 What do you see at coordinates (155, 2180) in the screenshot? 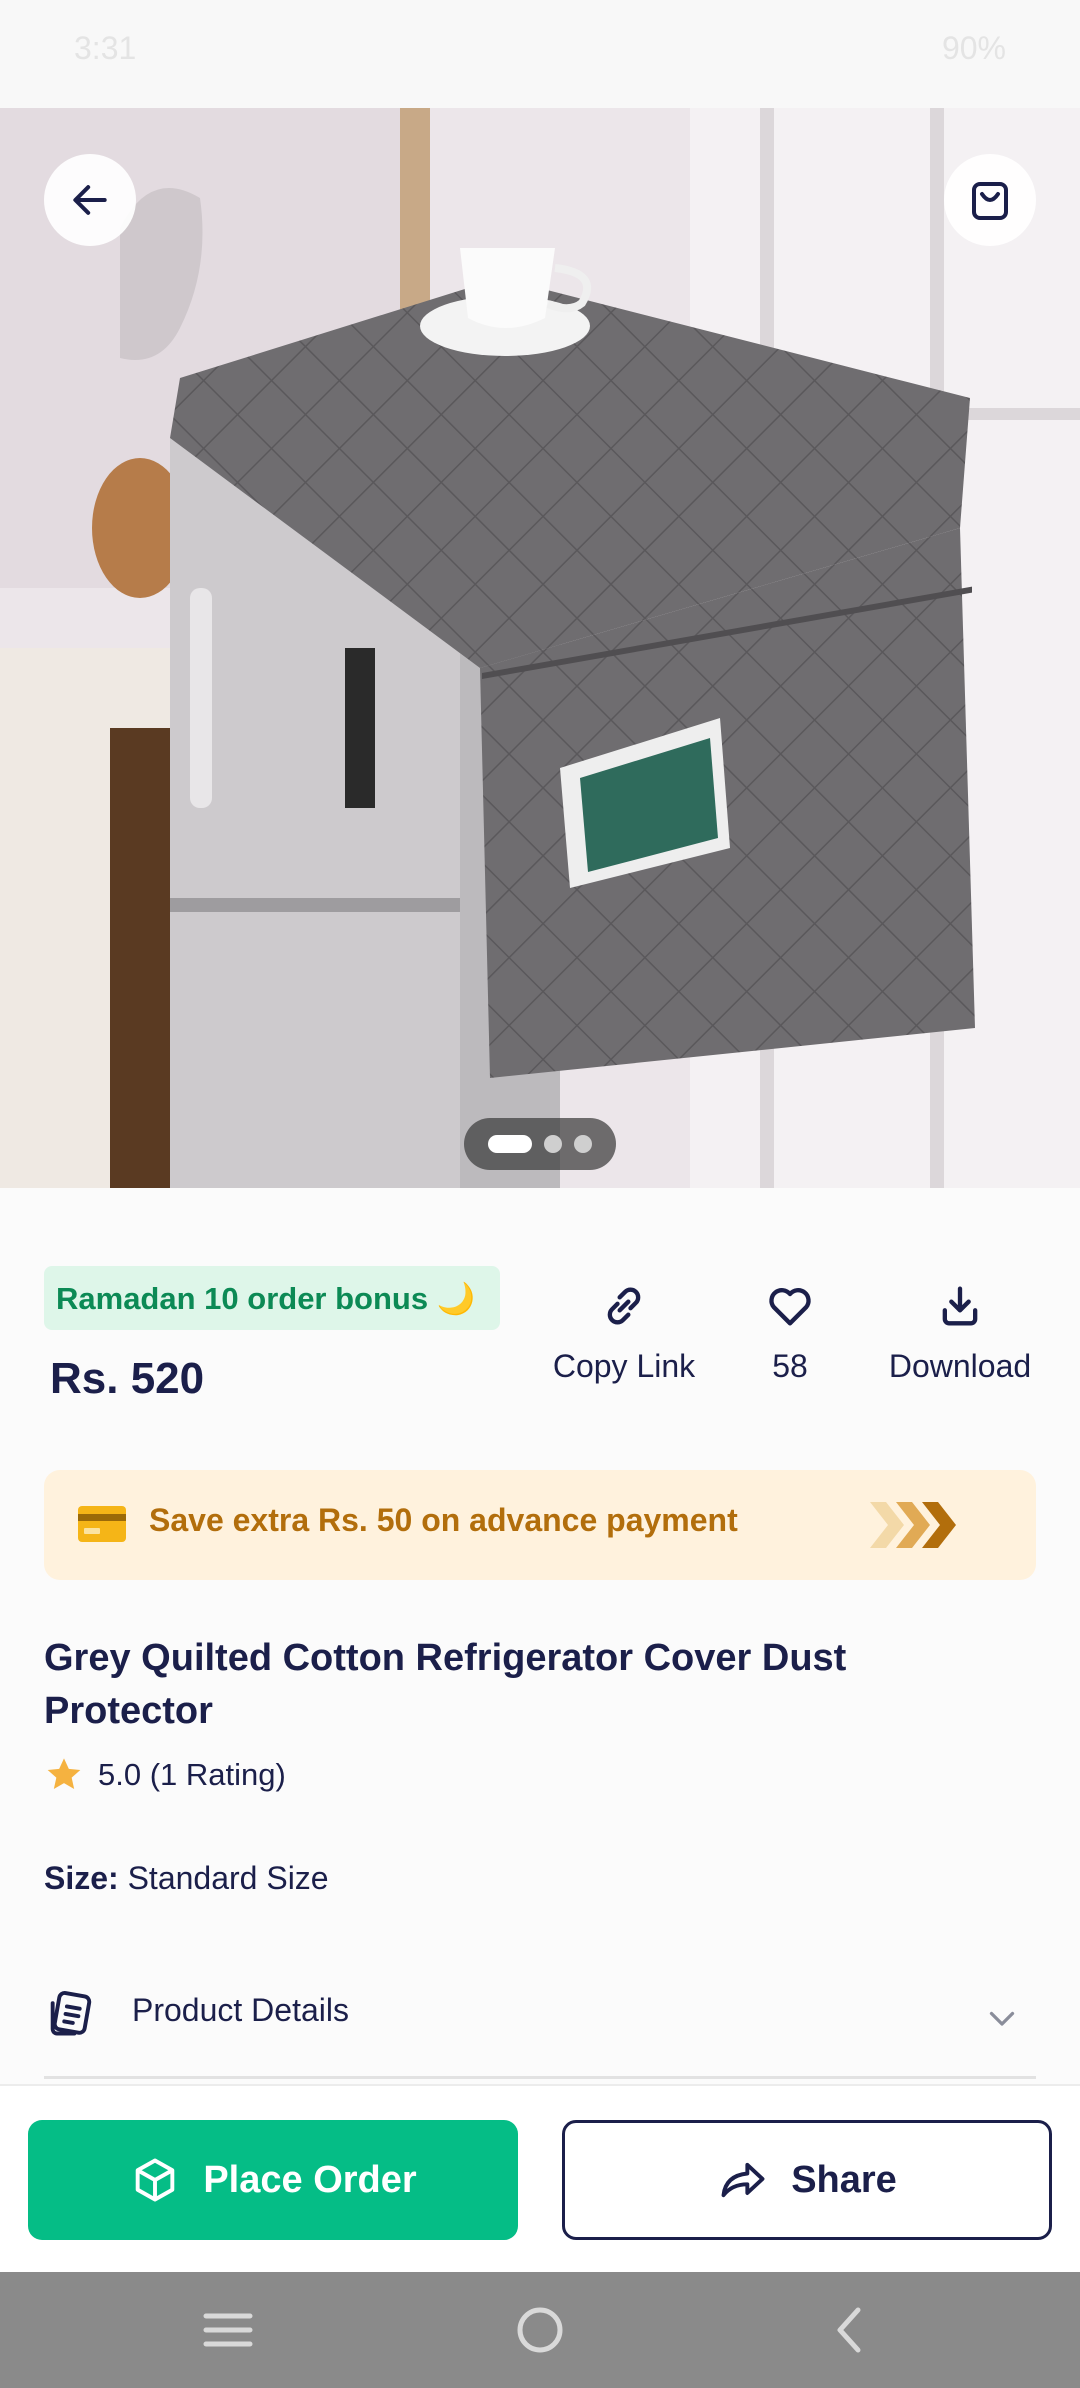
I see `box-icon` at bounding box center [155, 2180].